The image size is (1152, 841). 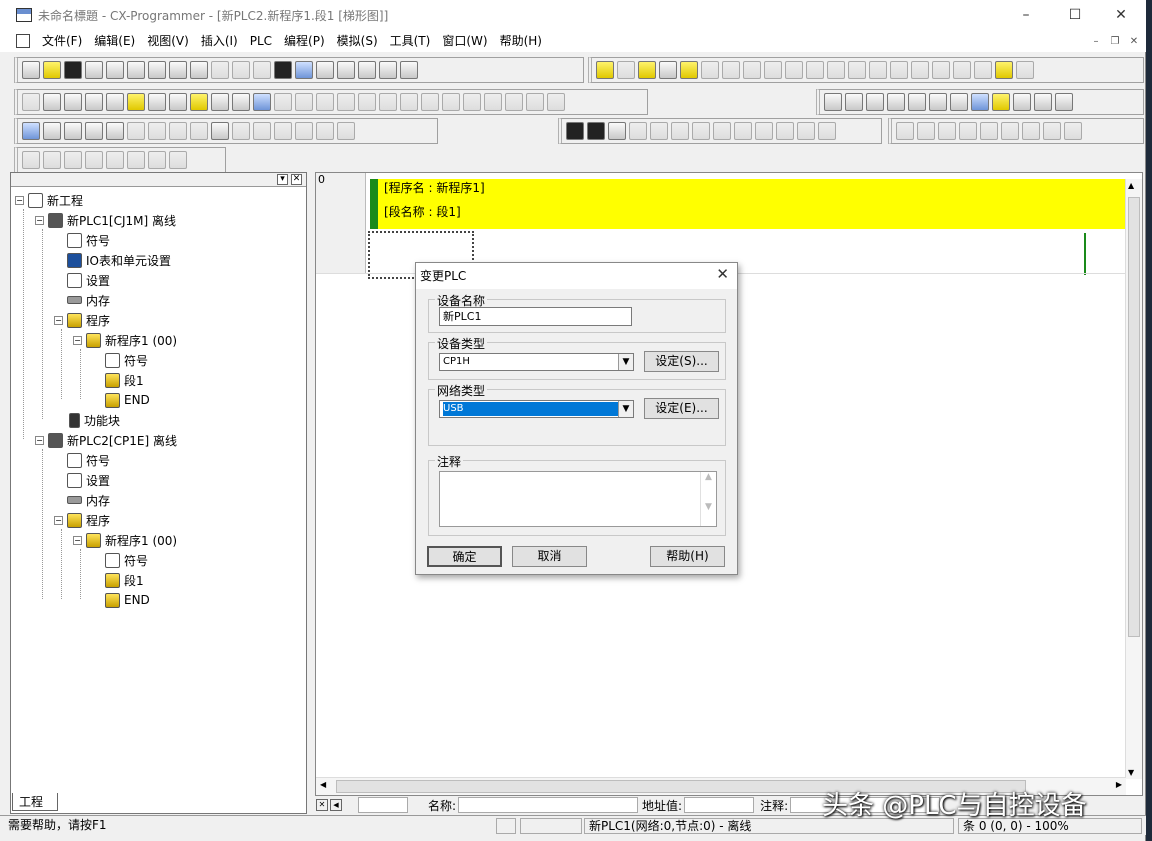 I want to click on device-type-select: CP1H ▼, so click(x=536, y=362).